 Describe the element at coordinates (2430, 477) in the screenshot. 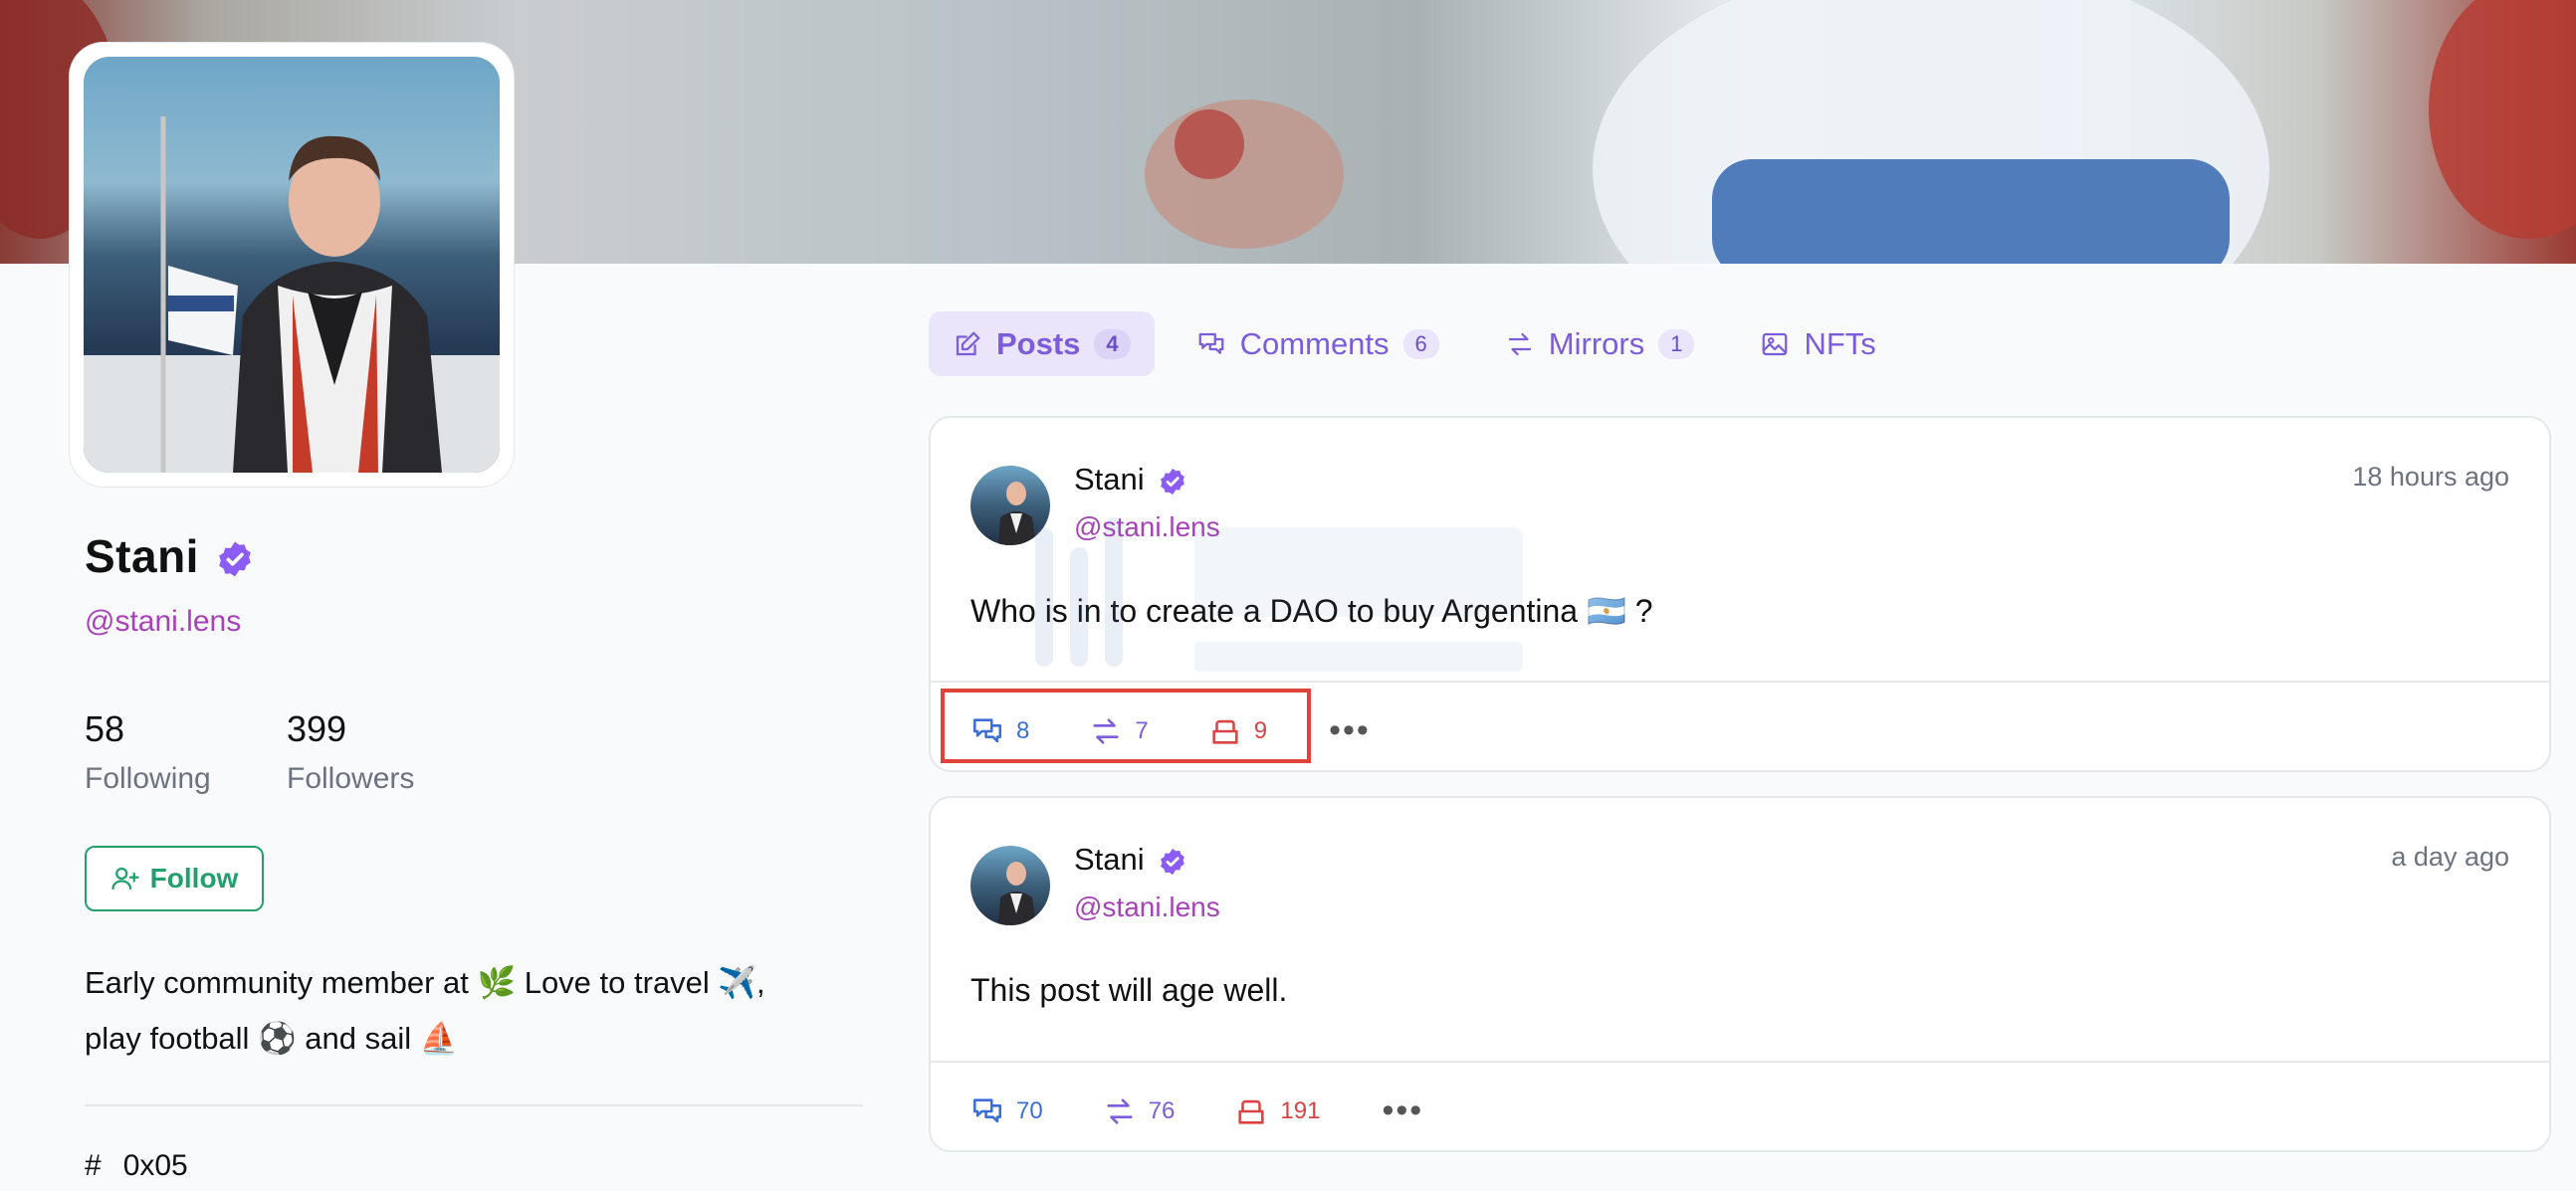

I see `post-timestamp: 18 hours ago` at that location.